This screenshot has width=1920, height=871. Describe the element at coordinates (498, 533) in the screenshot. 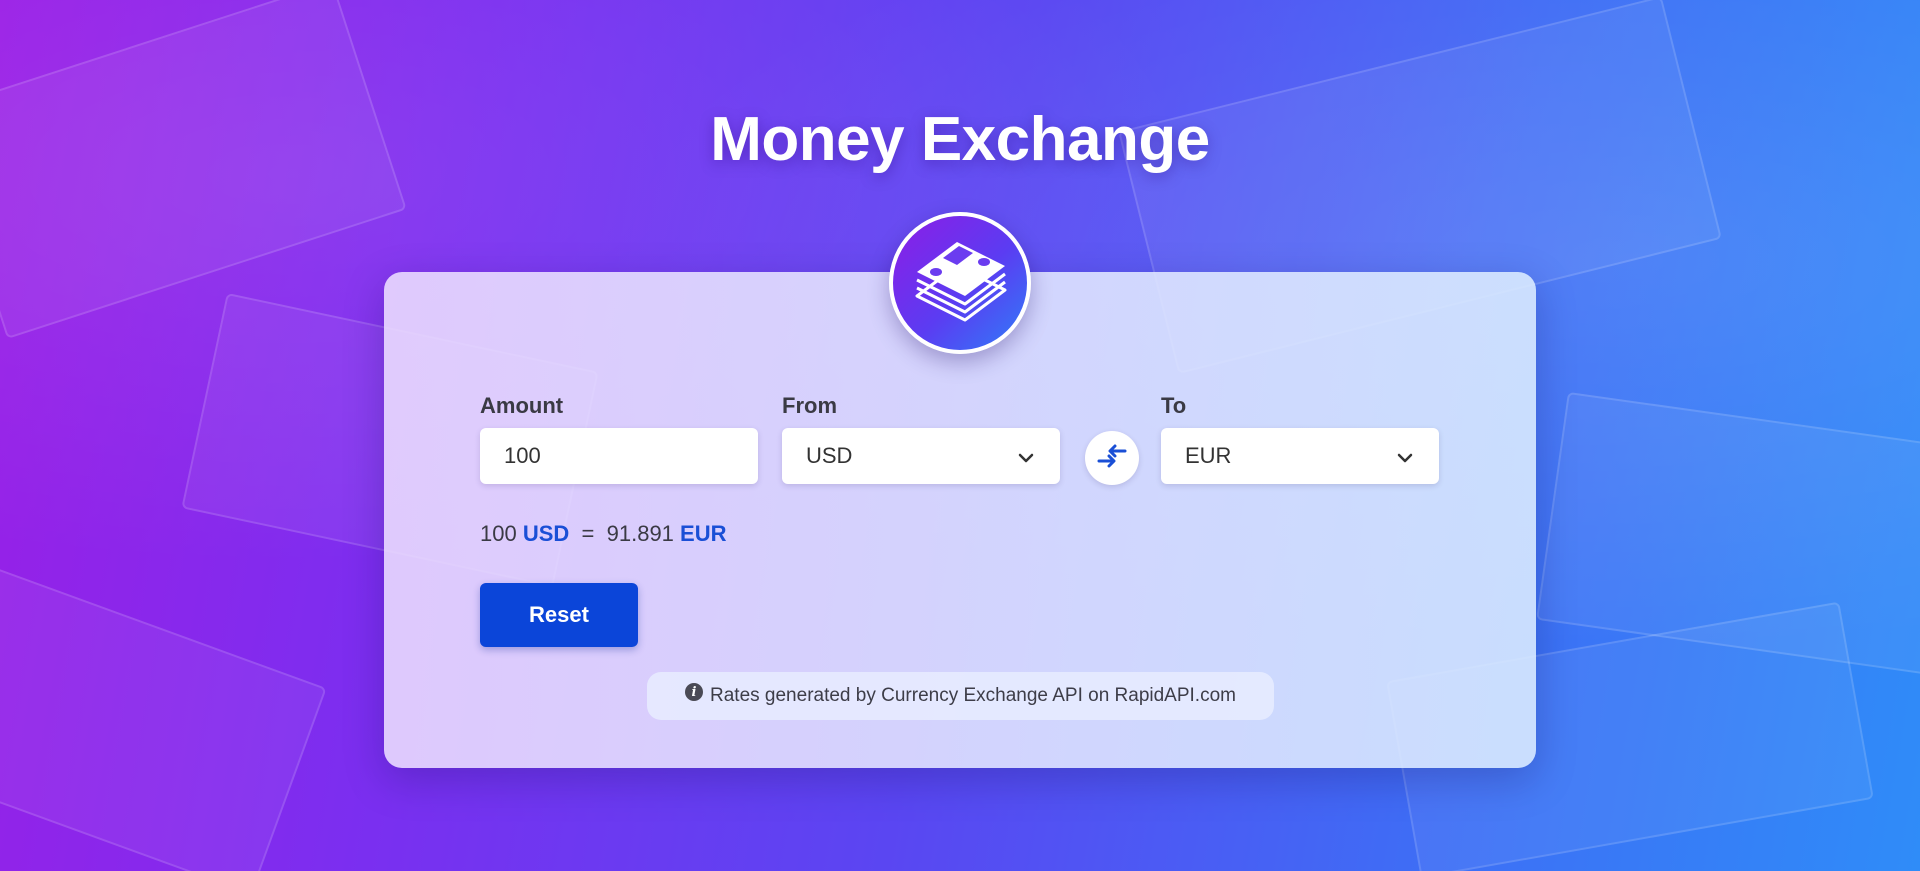

I see `result-amount: 100` at that location.